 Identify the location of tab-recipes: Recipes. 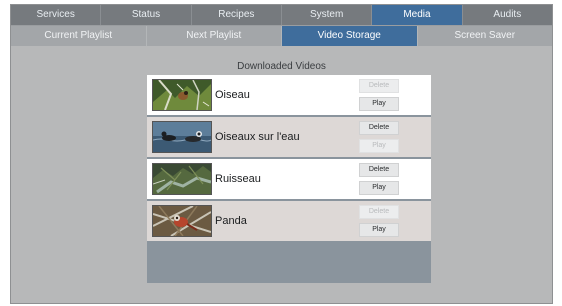
(236, 15).